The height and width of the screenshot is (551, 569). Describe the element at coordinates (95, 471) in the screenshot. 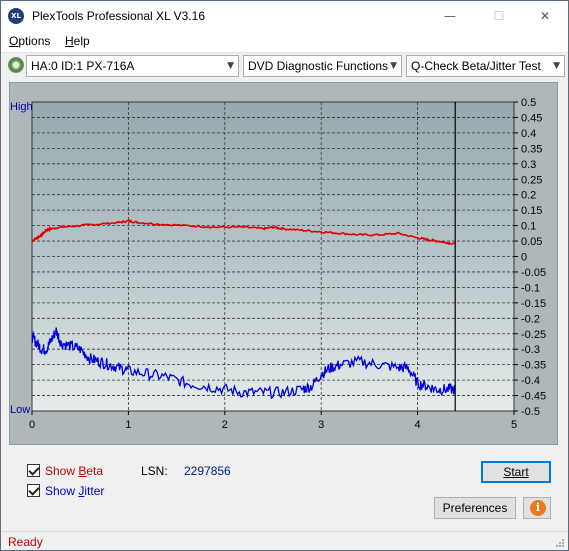

I see `show-beta-post: eta` at that location.